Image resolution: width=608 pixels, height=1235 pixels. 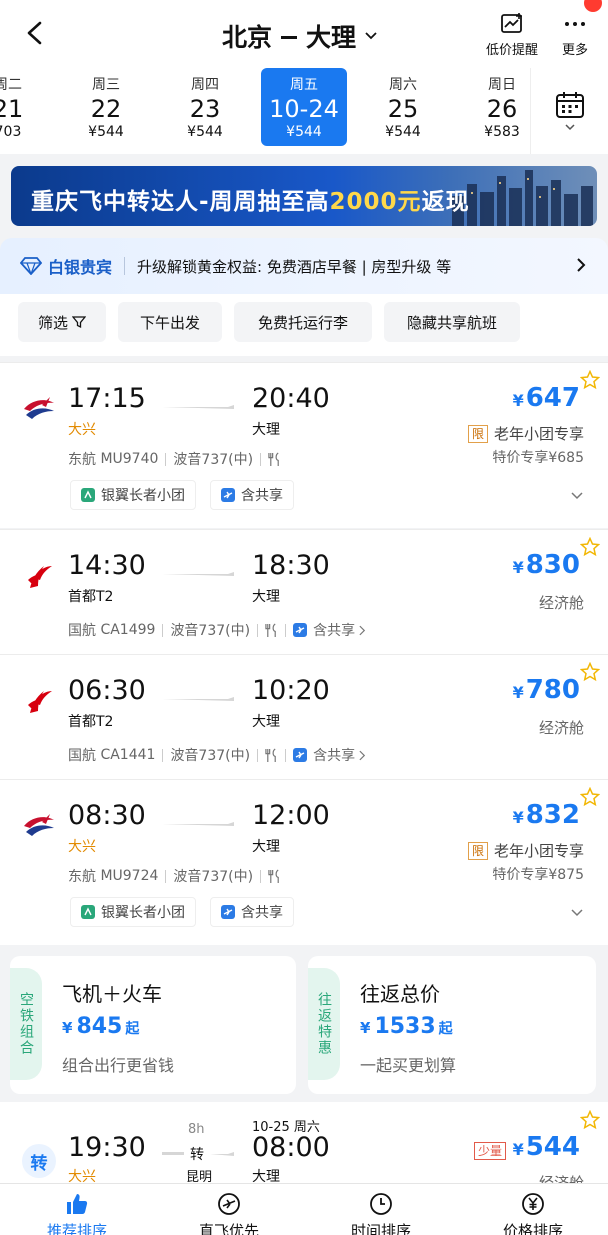 I want to click on airline-name: 东航, so click(x=82, y=460).